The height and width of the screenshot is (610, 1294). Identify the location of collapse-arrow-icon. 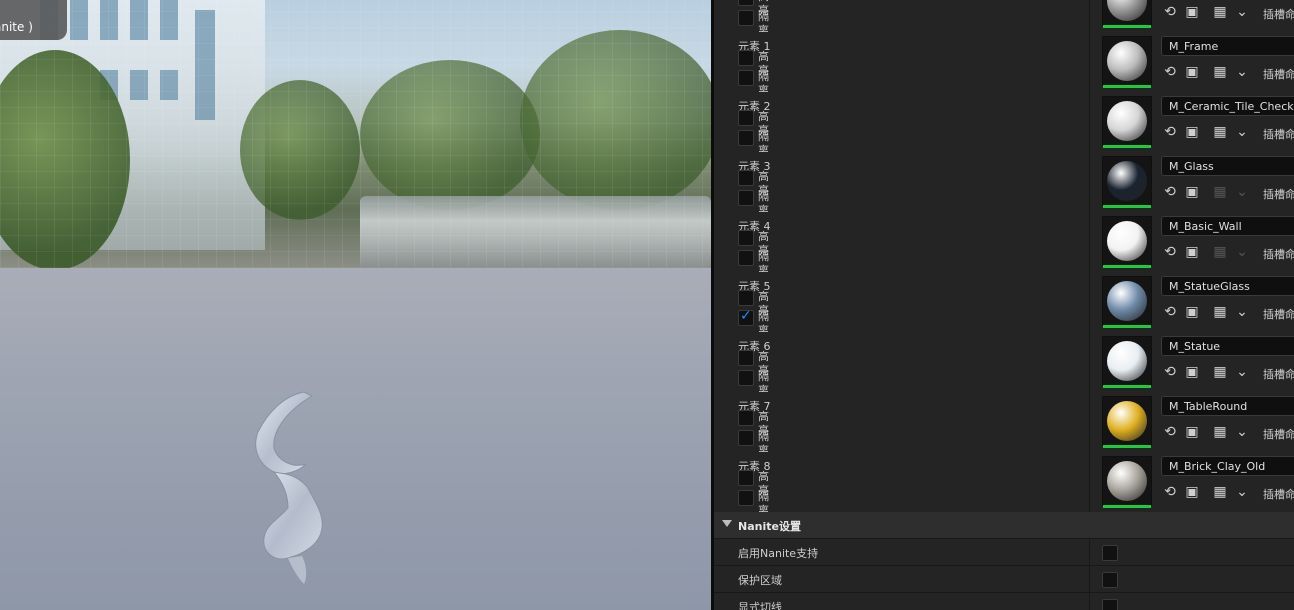
(727, 523).